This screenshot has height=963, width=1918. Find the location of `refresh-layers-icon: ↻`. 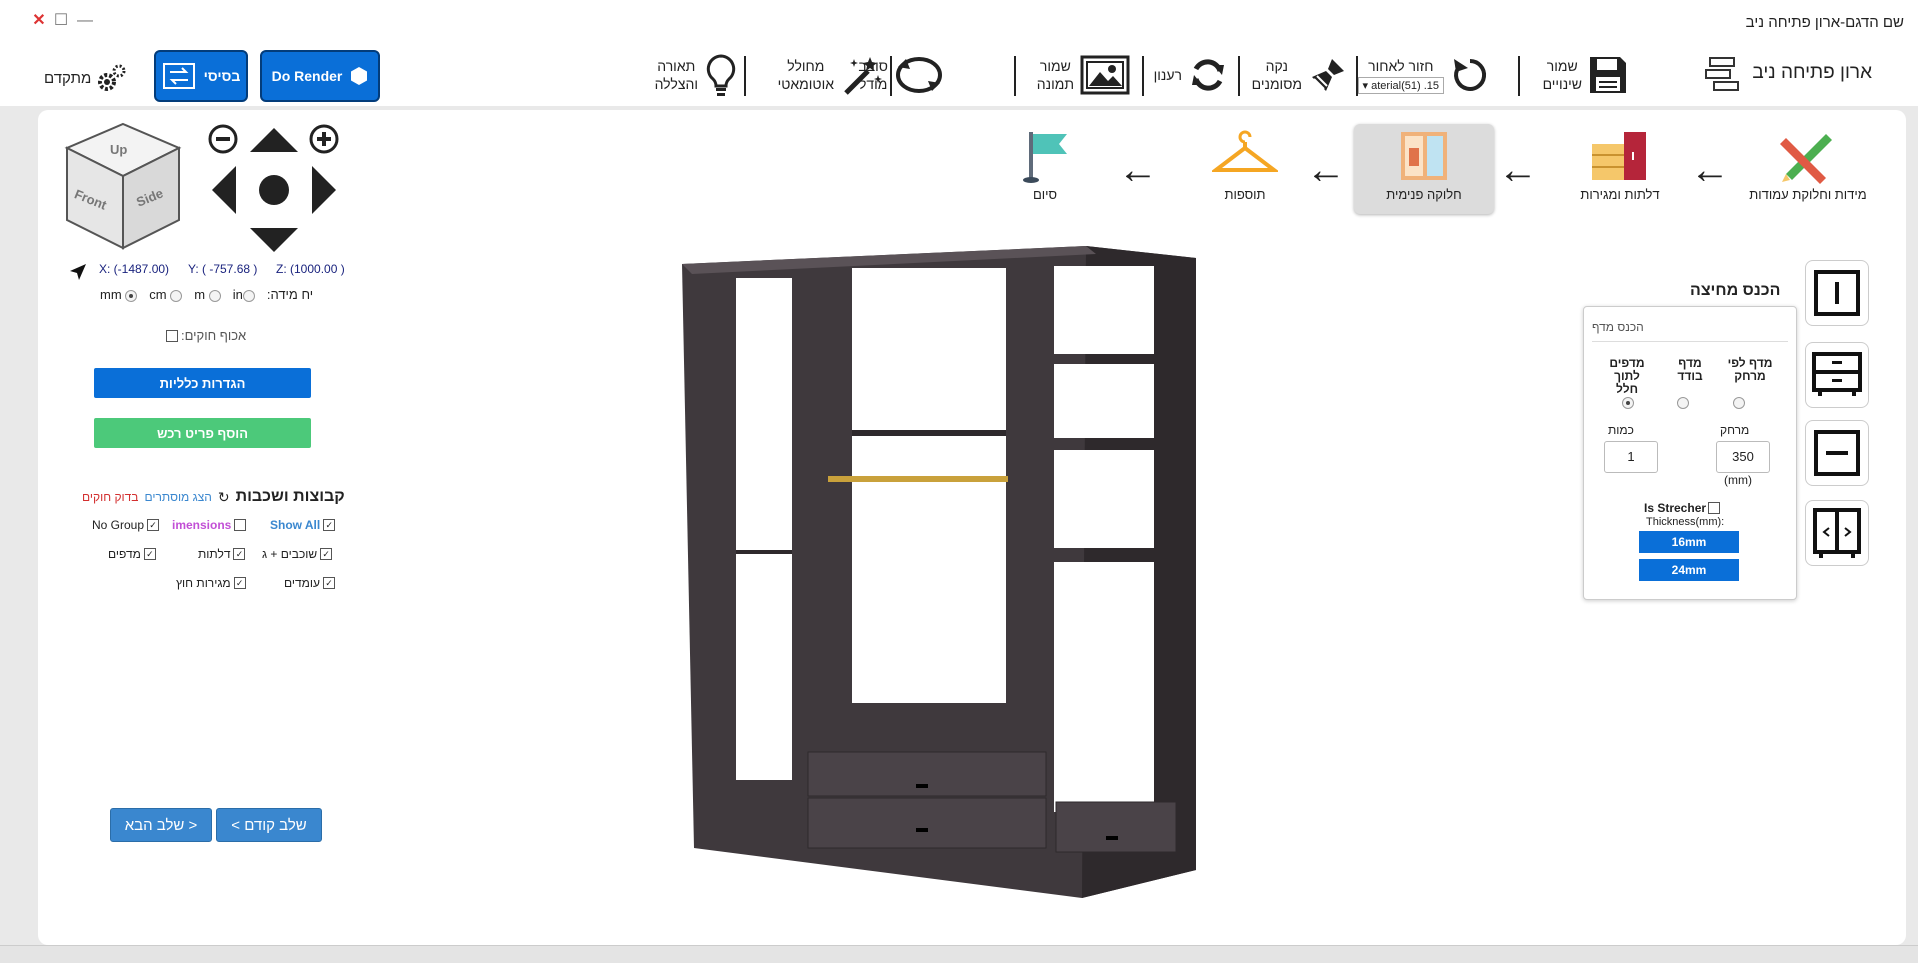

refresh-layers-icon: ↻ is located at coordinates (224, 497).